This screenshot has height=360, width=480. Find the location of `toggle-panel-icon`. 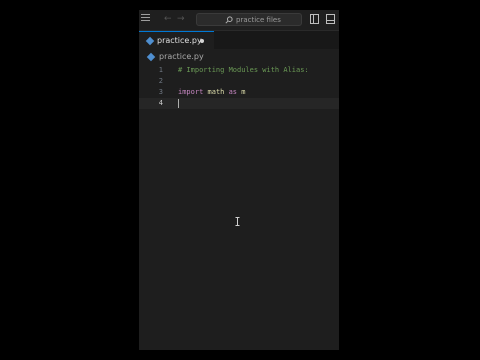

toggle-panel-icon is located at coordinates (330, 19).